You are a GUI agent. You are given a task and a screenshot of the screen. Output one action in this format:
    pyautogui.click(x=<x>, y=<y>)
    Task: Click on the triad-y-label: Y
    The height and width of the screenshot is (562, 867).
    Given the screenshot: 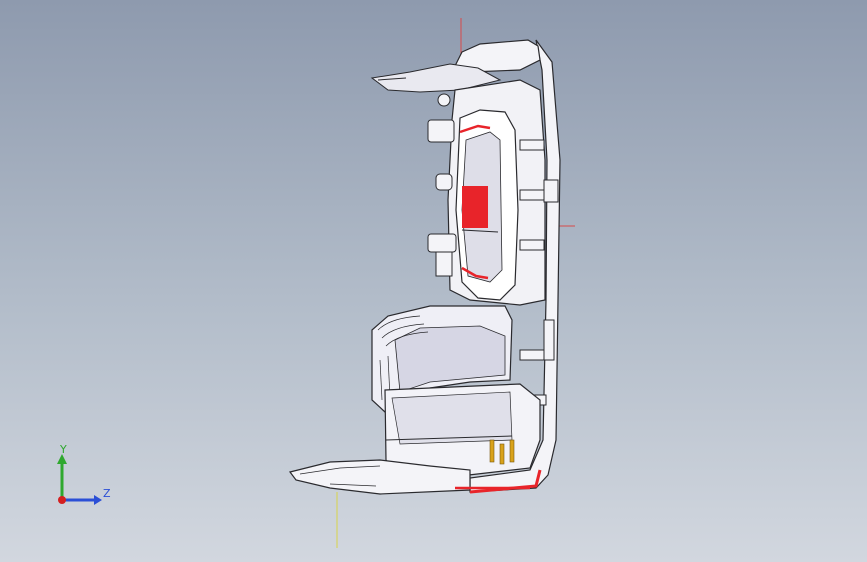 What is the action you would take?
    pyautogui.click(x=63, y=449)
    